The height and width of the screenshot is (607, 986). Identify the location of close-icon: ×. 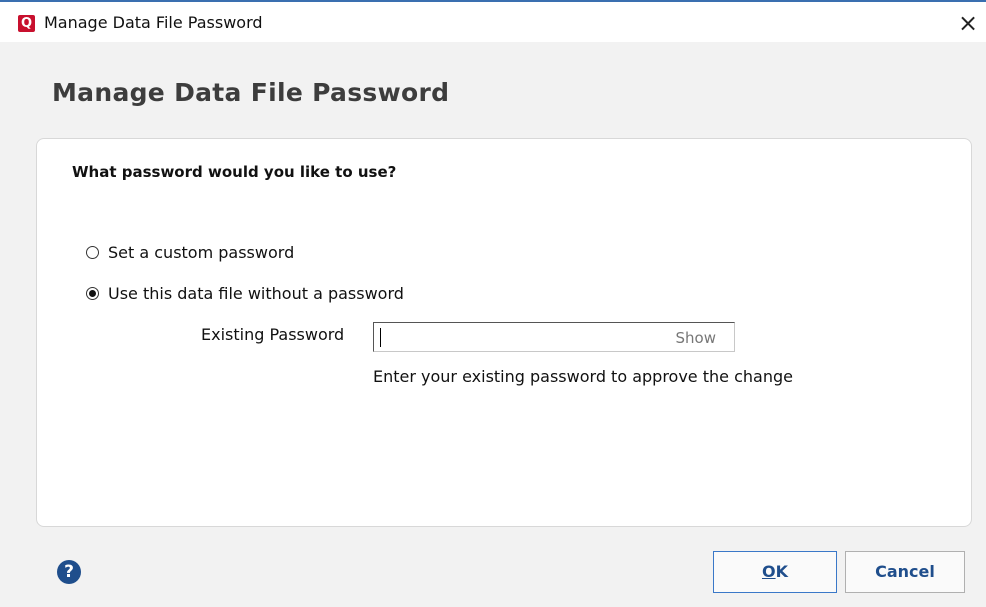
(968, 23).